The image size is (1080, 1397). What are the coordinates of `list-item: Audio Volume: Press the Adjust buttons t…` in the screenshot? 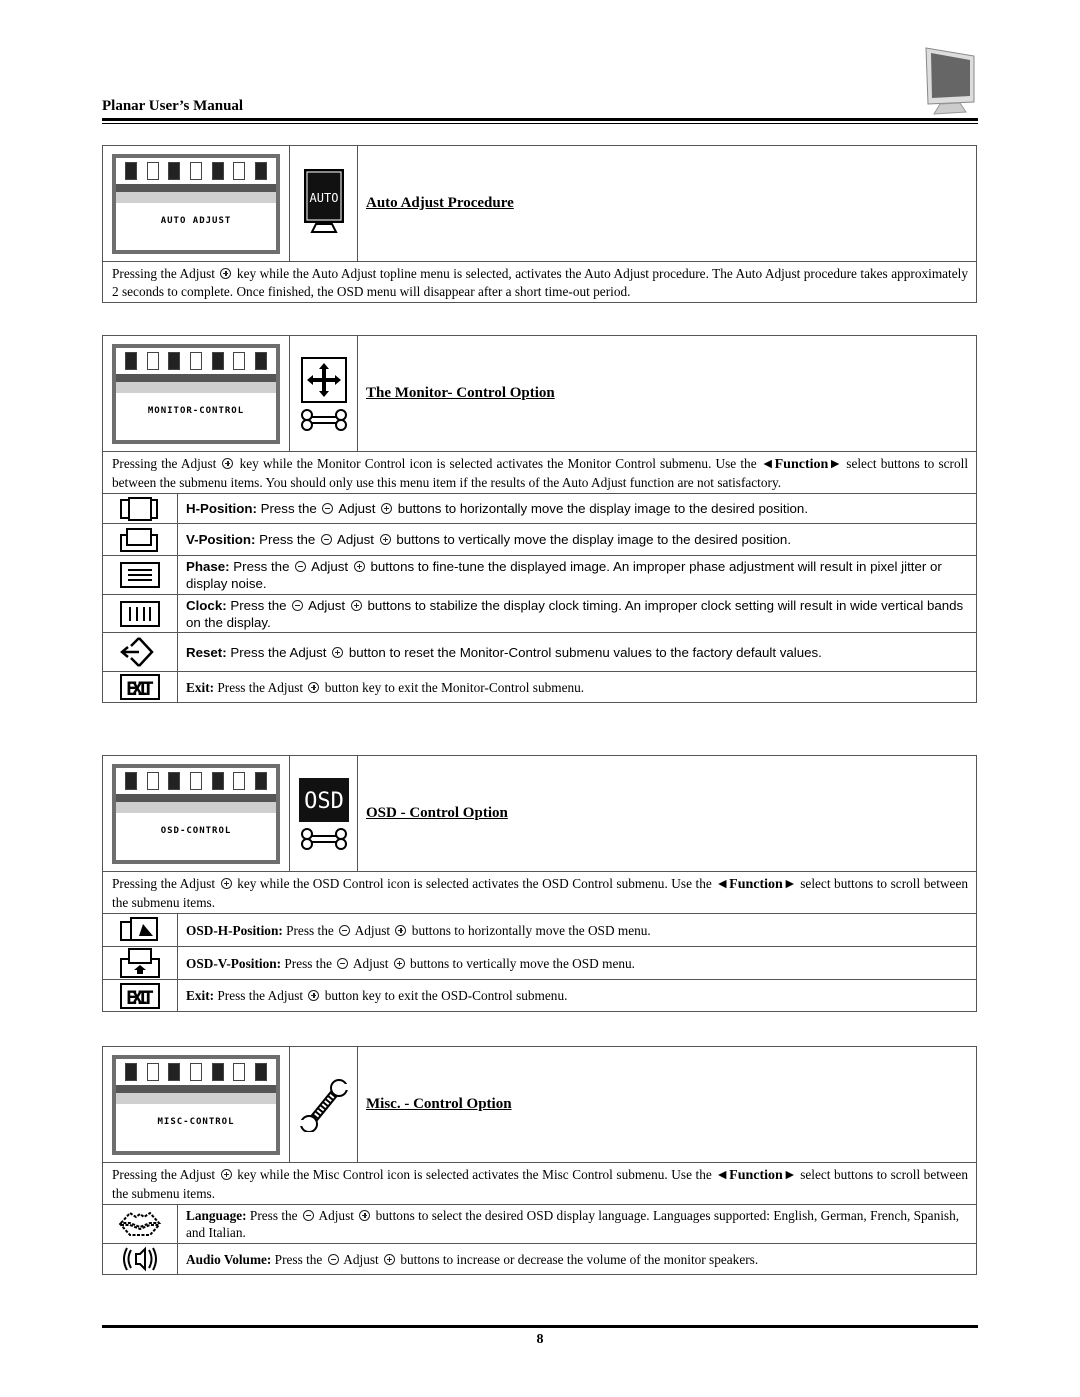 It's located at (539, 1258).